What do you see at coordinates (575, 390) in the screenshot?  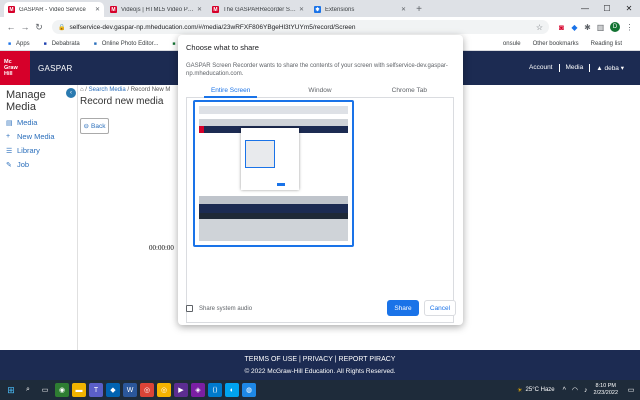 I see `wifi-icon: ◠` at bounding box center [575, 390].